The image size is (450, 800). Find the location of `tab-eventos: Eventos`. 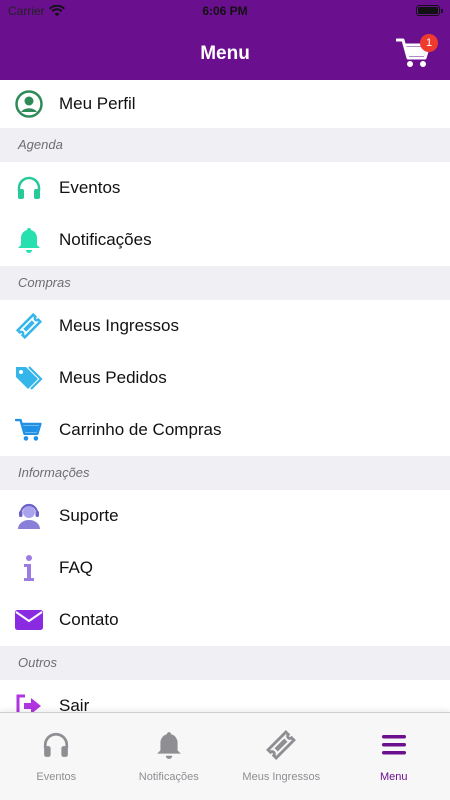

tab-eventos: Eventos is located at coordinates (56, 756).